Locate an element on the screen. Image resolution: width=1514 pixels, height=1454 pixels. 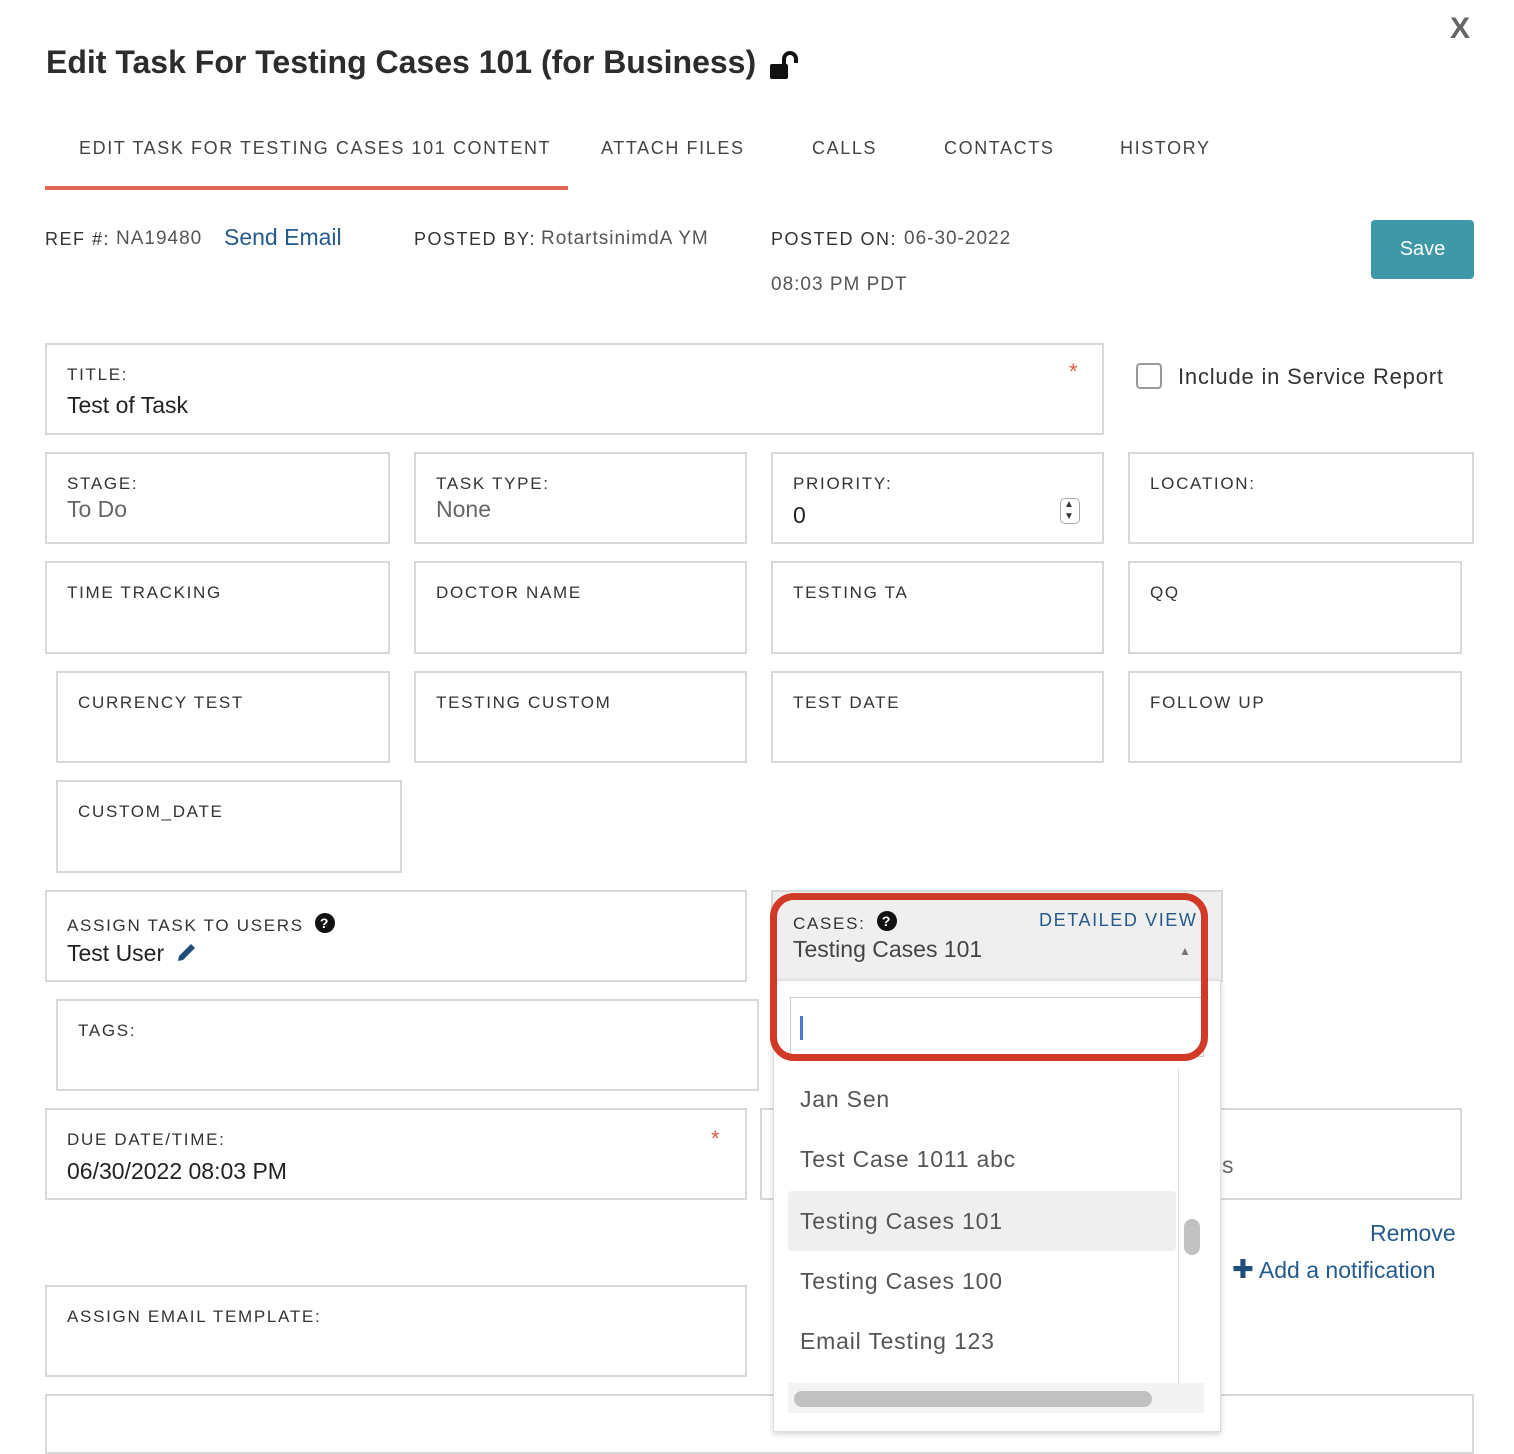
unlock-icon is located at coordinates (785, 66).